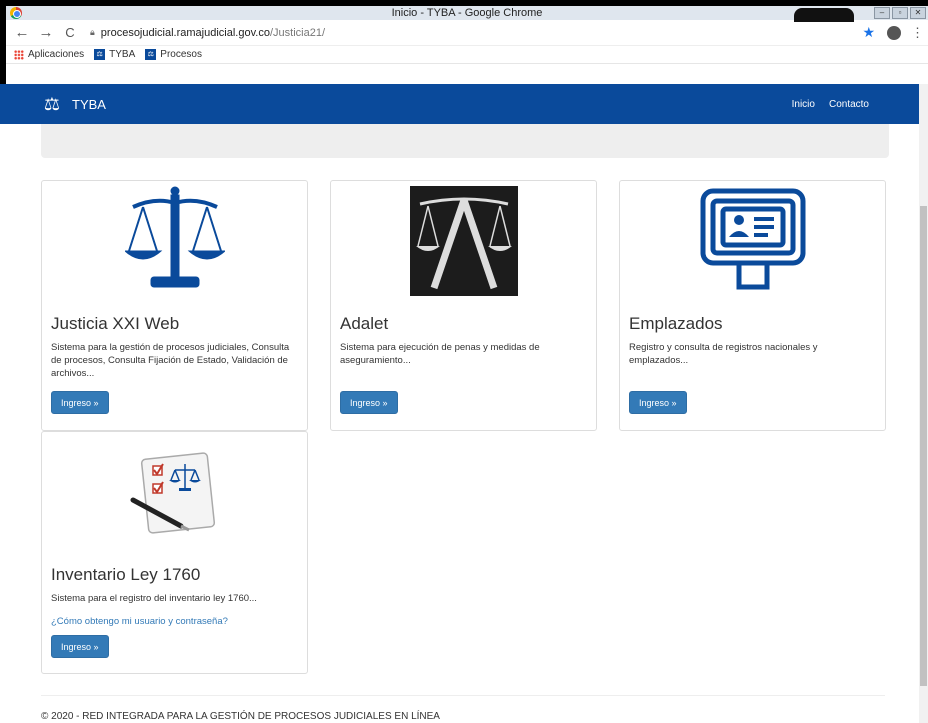  I want to click on credentials-help-link: ¿Cómo obtengo mi usuario y contraseña?, so click(139, 621).